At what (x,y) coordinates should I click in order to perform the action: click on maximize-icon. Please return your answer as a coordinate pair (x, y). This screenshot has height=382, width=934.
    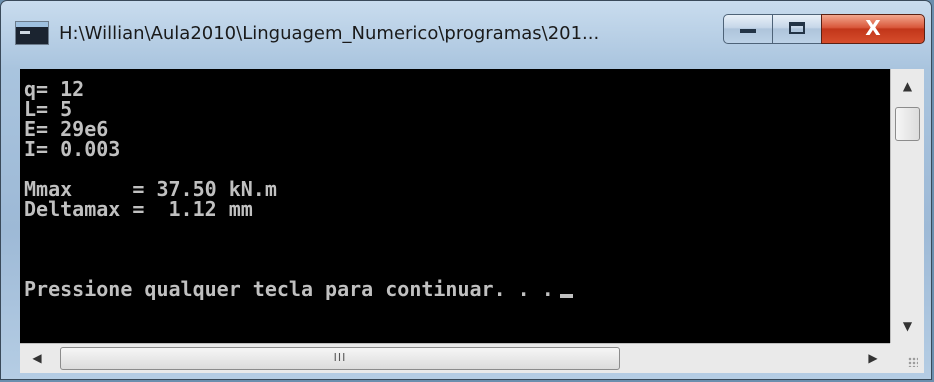
    Looking at the image, I should click on (797, 28).